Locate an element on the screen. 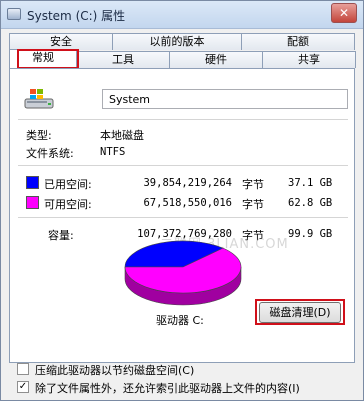 This screenshot has width=364, height=401. free-space-label: 可用空间: is located at coordinates (68, 204).